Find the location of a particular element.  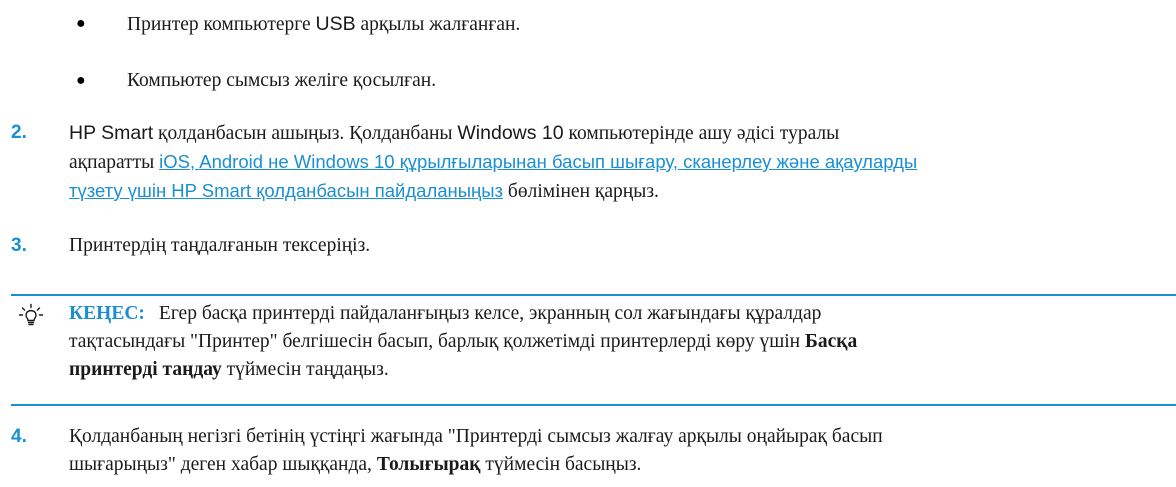

text-part: түймесін таңдаңыз. is located at coordinates (305, 369).